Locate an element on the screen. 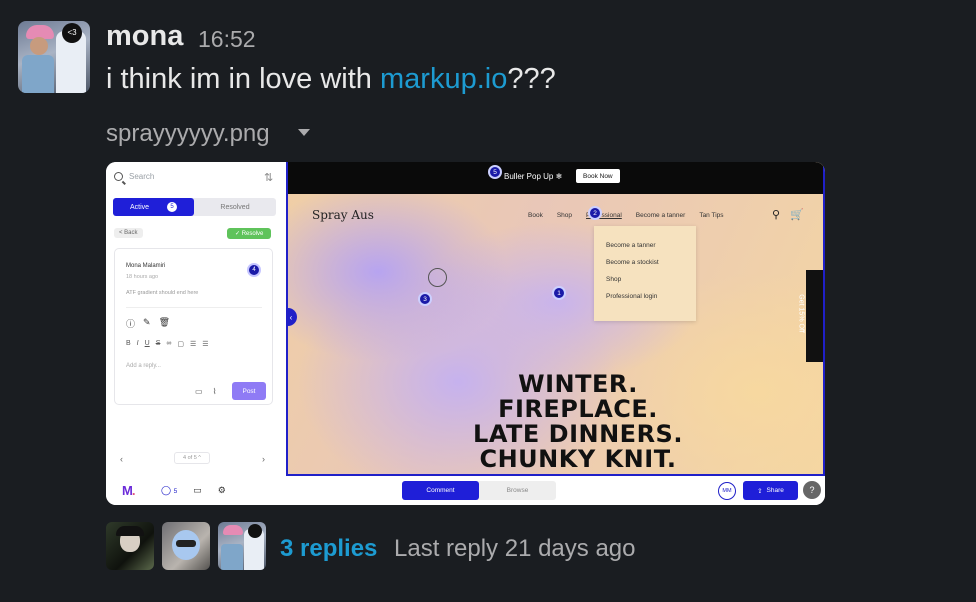 The image size is (976, 602). site-nav-icons: ⚲ 🛒 is located at coordinates (788, 214).